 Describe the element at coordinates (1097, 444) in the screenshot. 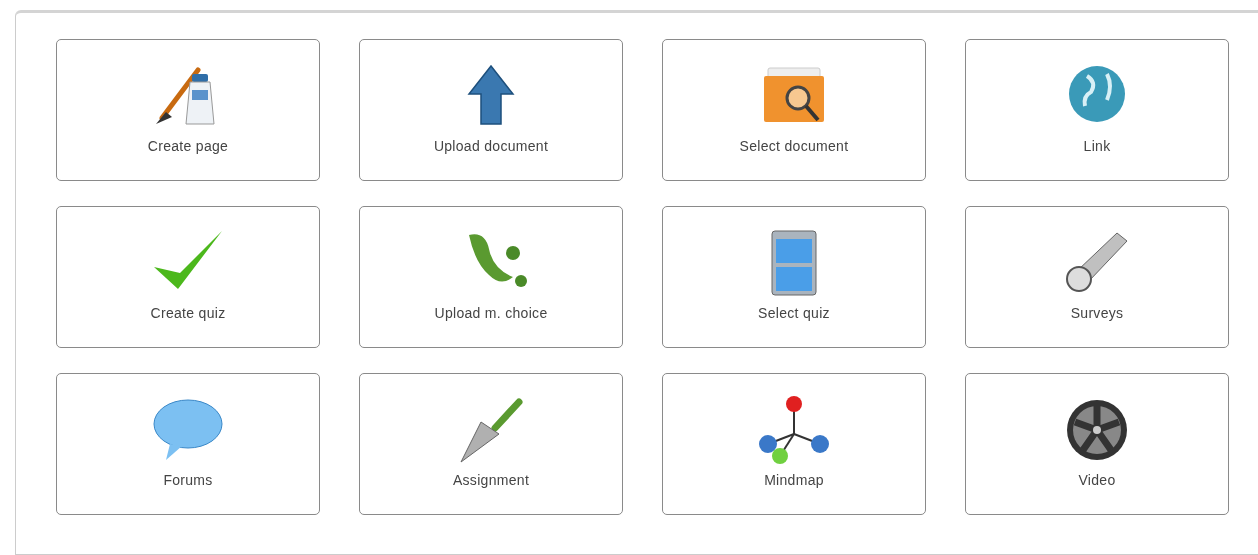

I see `tool-button: Video` at that location.